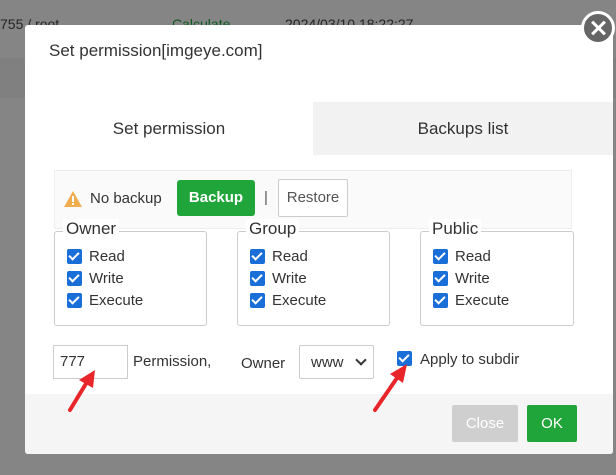 The height and width of the screenshot is (475, 616). I want to click on dialog-footer: Close OK, so click(319, 424).